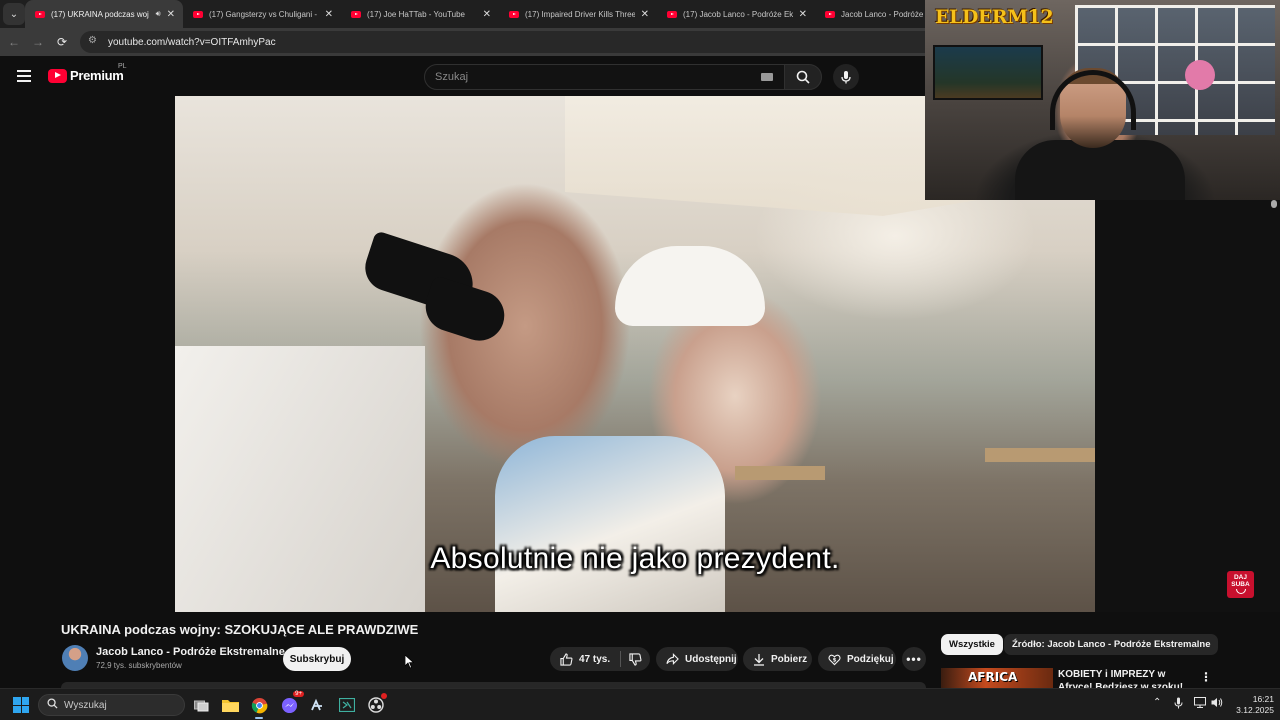 This screenshot has height=720, width=1280. Describe the element at coordinates (767, 77) in the screenshot. I see `keyboard-icon` at that location.